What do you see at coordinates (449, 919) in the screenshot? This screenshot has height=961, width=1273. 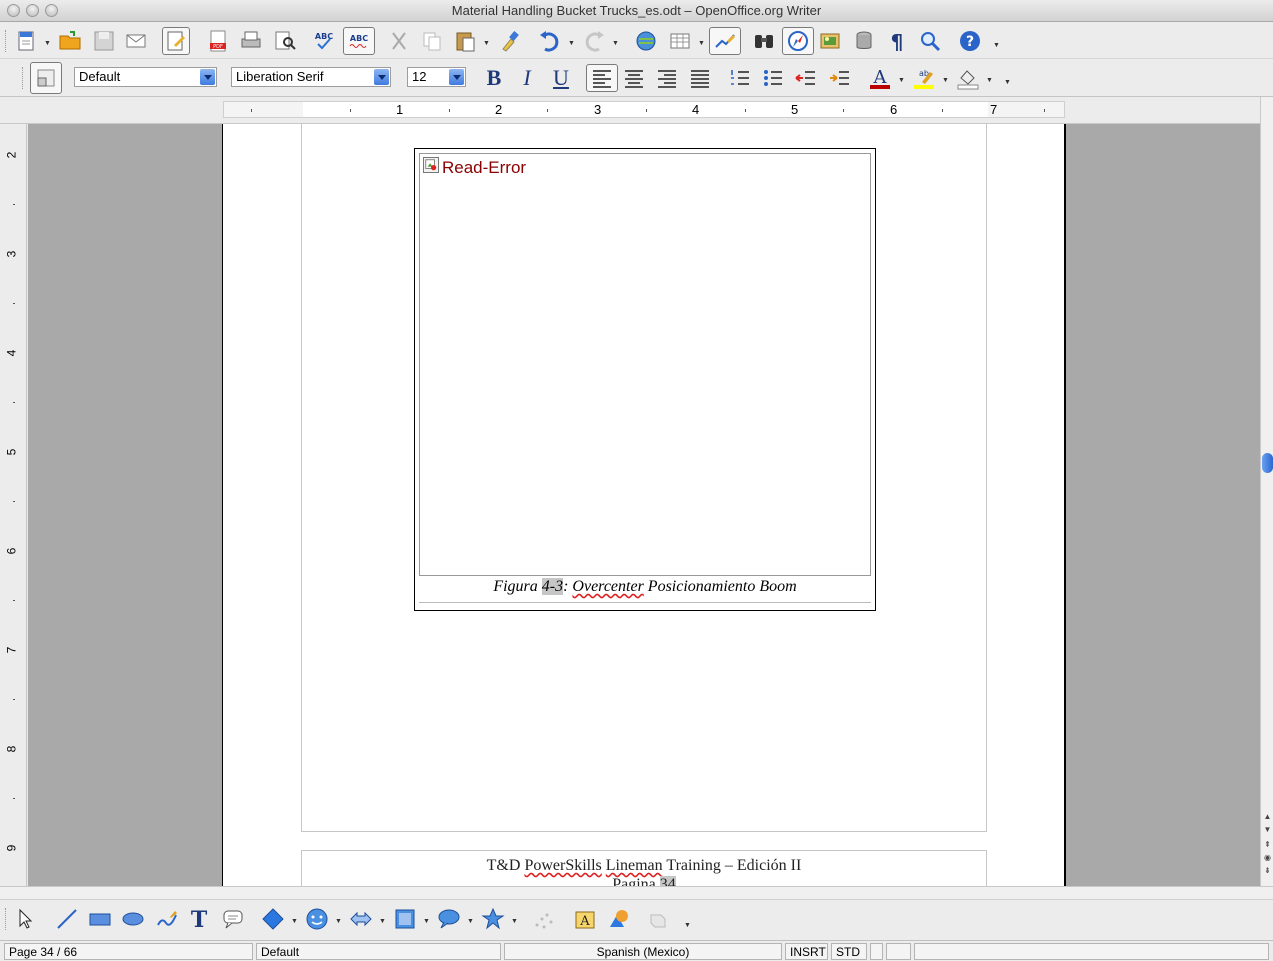 I see `callouts-icon` at bounding box center [449, 919].